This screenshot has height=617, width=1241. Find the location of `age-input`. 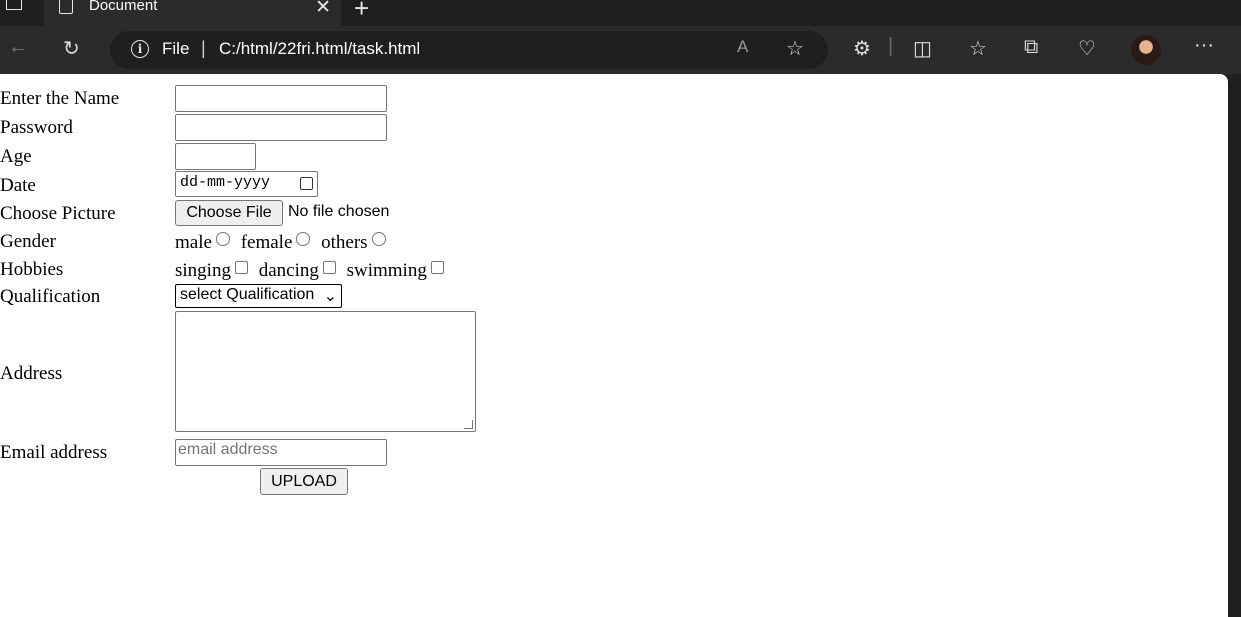

age-input is located at coordinates (215, 156).